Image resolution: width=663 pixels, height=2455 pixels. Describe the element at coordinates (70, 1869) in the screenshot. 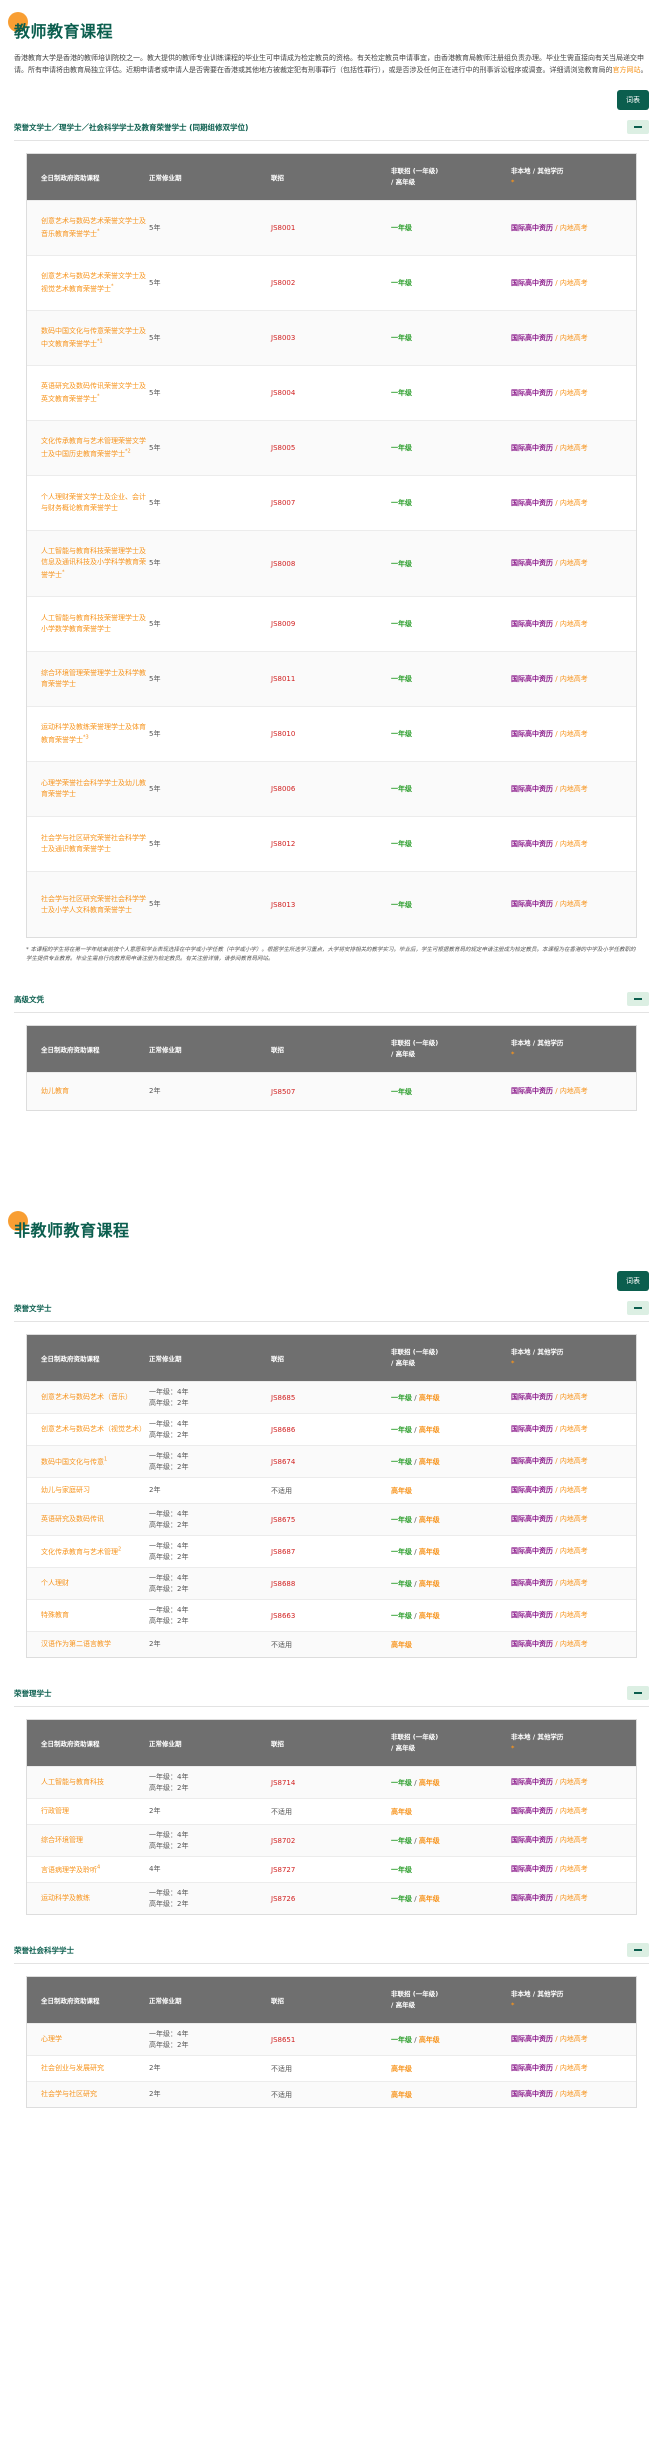

I see `program-link: 言语病理学及聆听4` at that location.